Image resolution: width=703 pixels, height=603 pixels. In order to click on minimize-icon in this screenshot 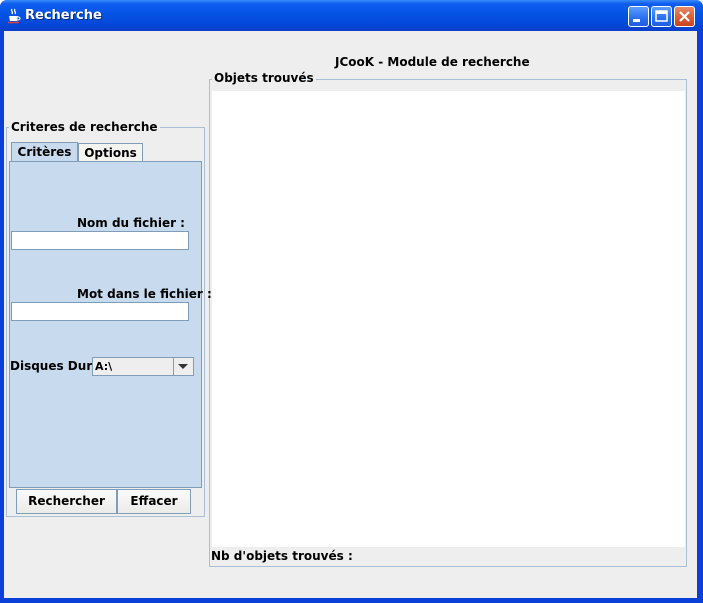, I will do `click(636, 20)`.